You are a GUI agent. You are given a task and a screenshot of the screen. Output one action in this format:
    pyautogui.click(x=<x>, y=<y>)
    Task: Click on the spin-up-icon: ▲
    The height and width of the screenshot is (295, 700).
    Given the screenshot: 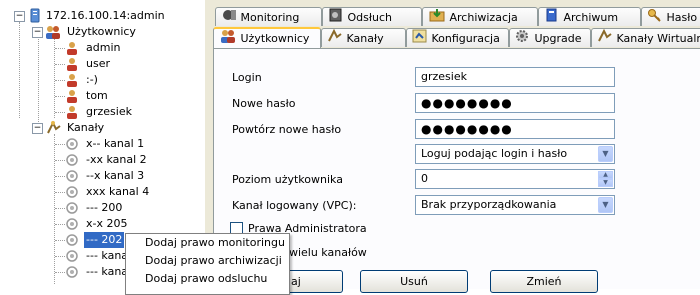 What is the action you would take?
    pyautogui.click(x=605, y=175)
    